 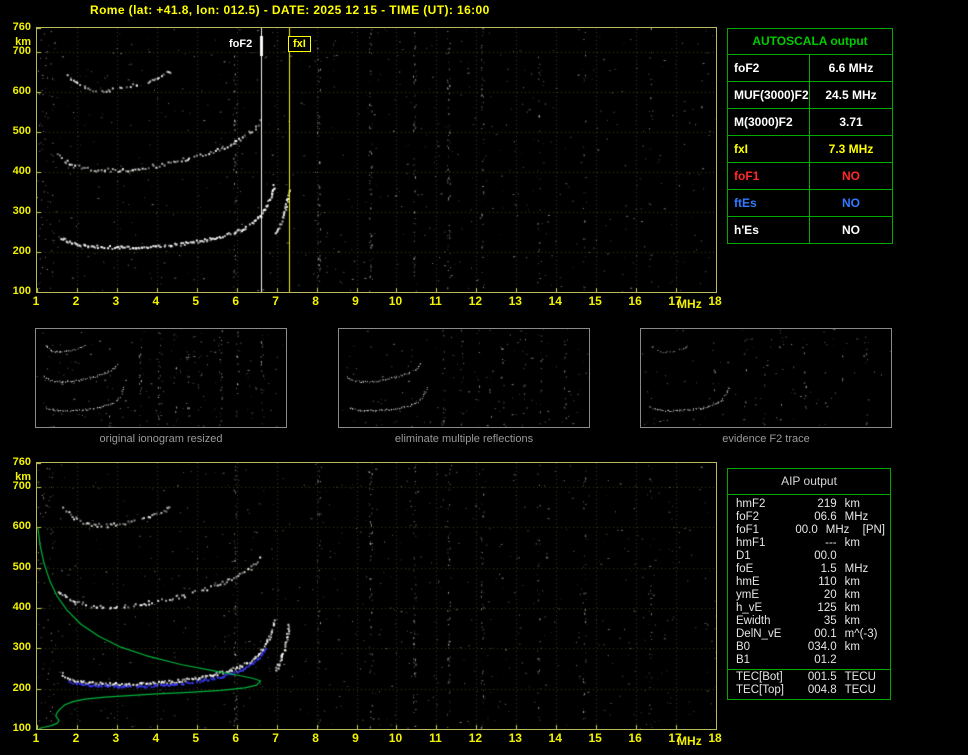 I want to click on autoscala-param: MUF(3000)F2, so click(x=769, y=95).